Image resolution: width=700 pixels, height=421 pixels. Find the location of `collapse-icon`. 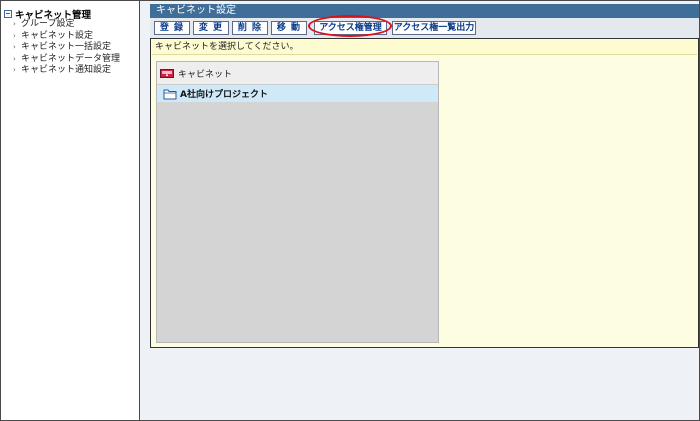

collapse-icon is located at coordinates (8, 14).